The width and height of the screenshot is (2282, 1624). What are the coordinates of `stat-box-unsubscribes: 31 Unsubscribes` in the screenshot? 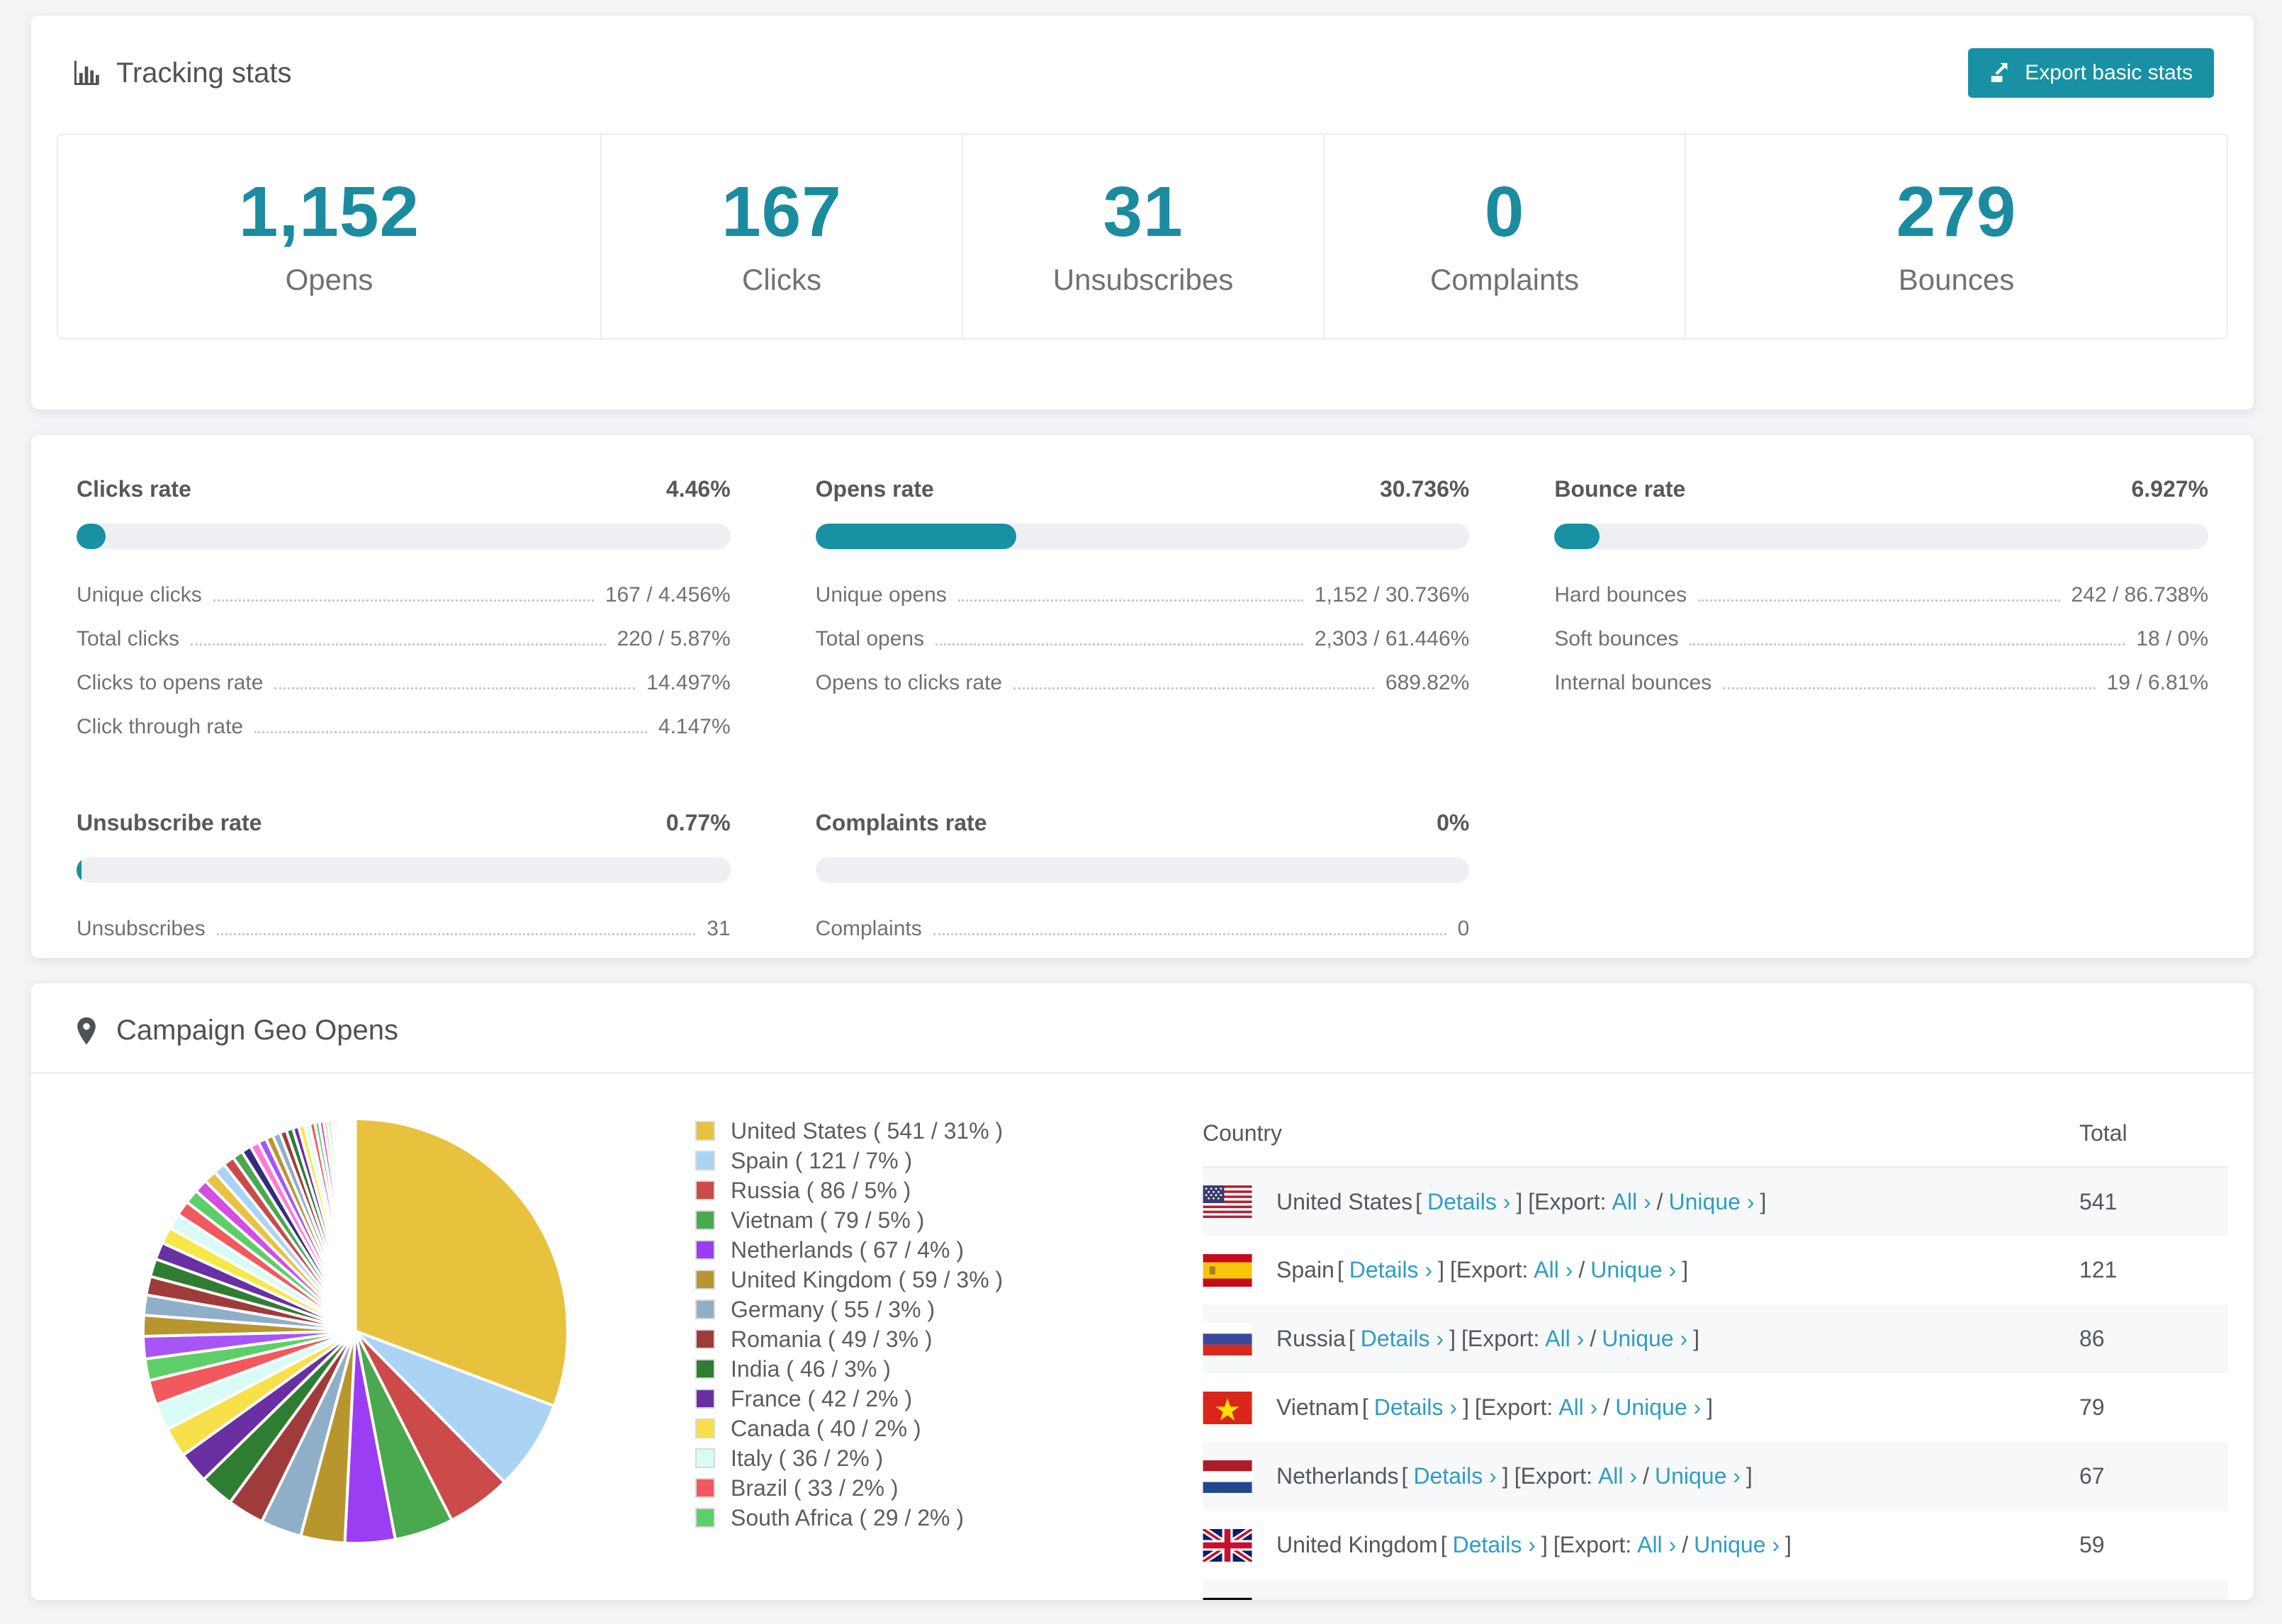 It's located at (1143, 236).